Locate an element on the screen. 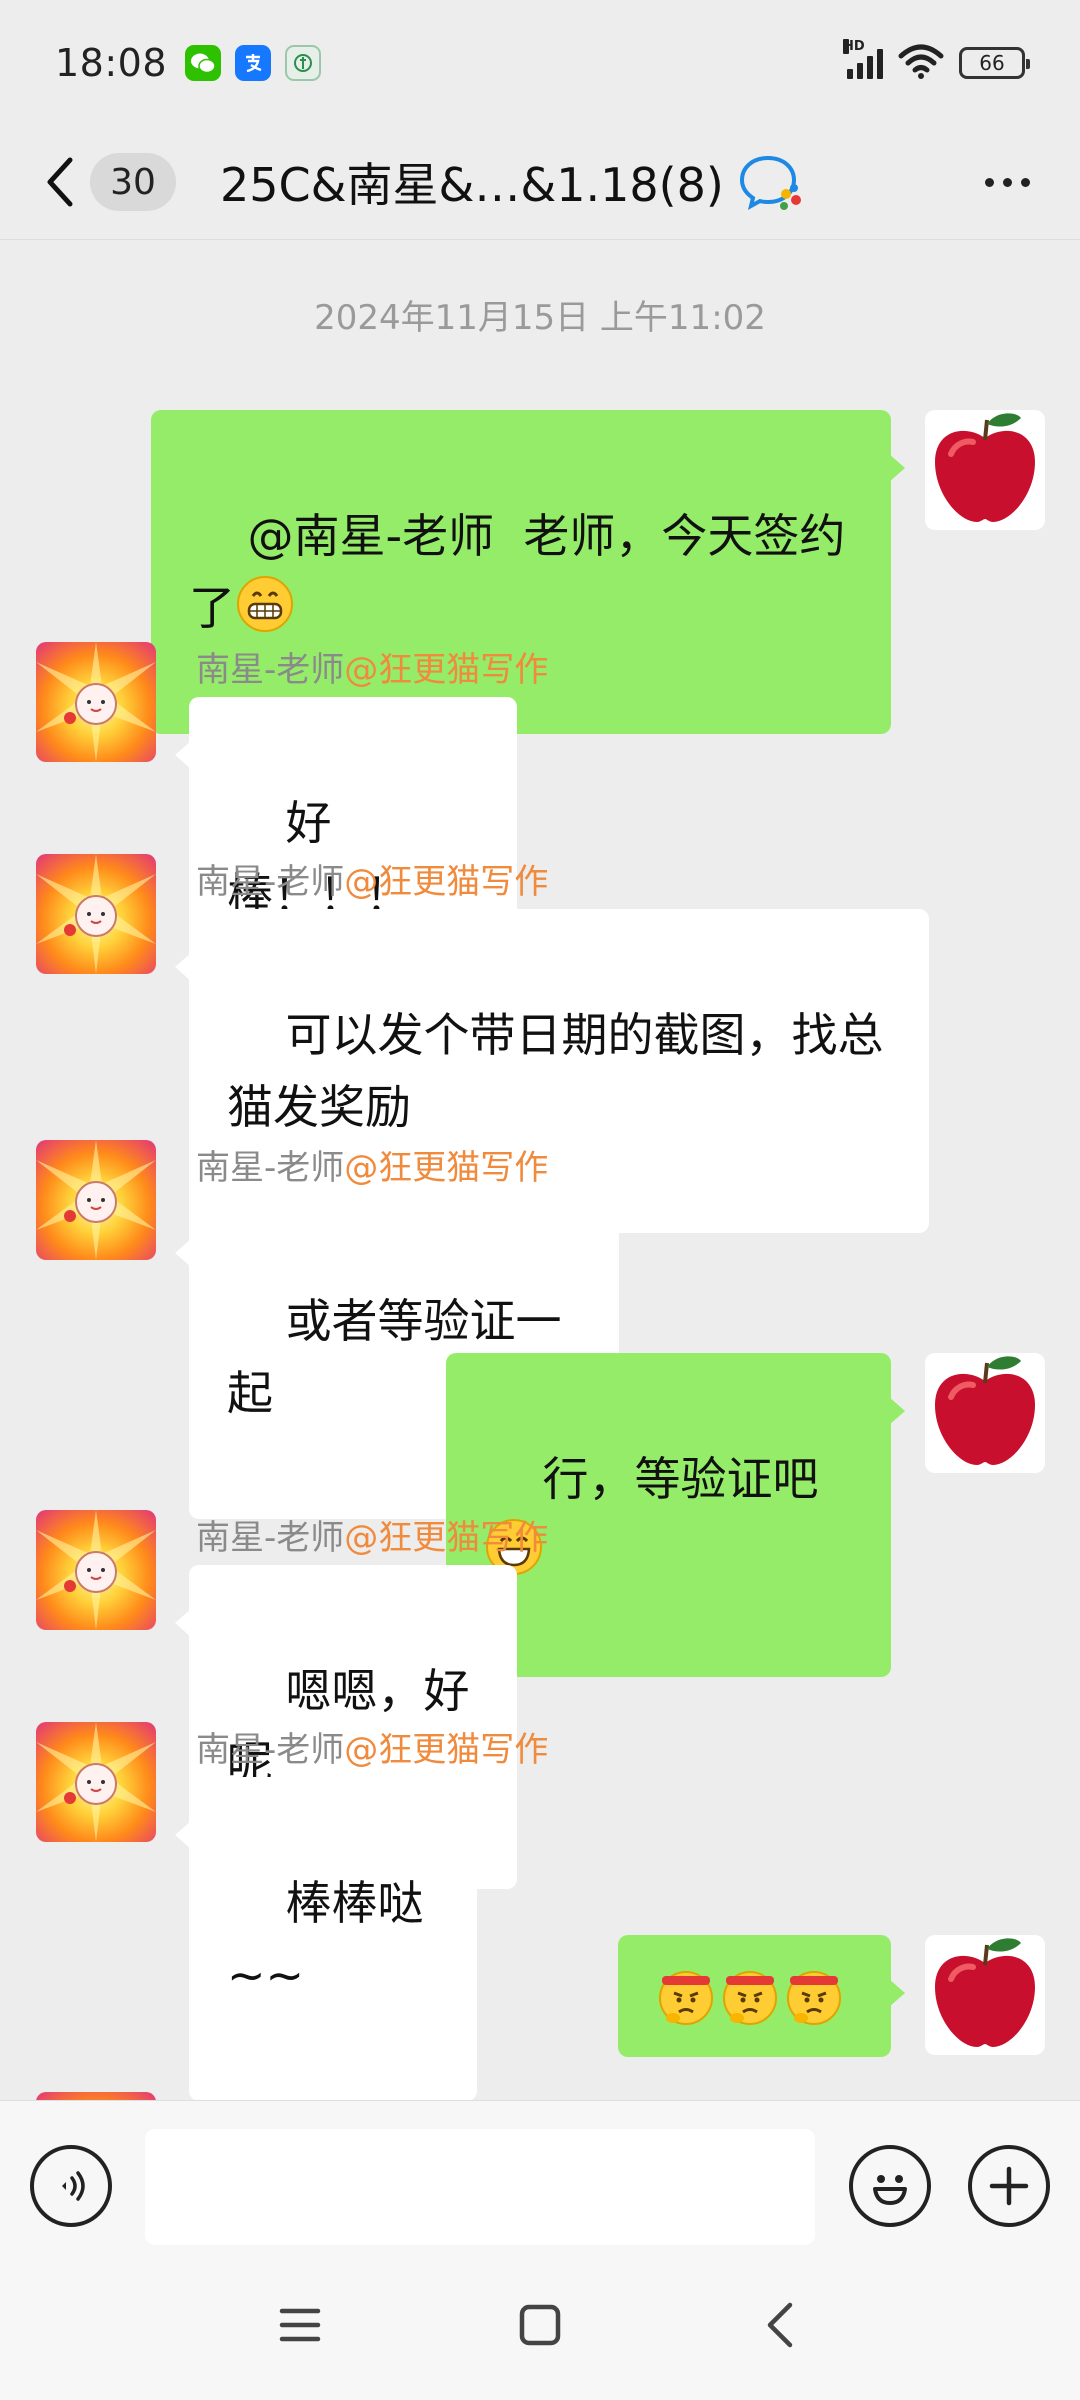 This screenshot has height=2400, width=1080. alipay-icon is located at coordinates (253, 62).